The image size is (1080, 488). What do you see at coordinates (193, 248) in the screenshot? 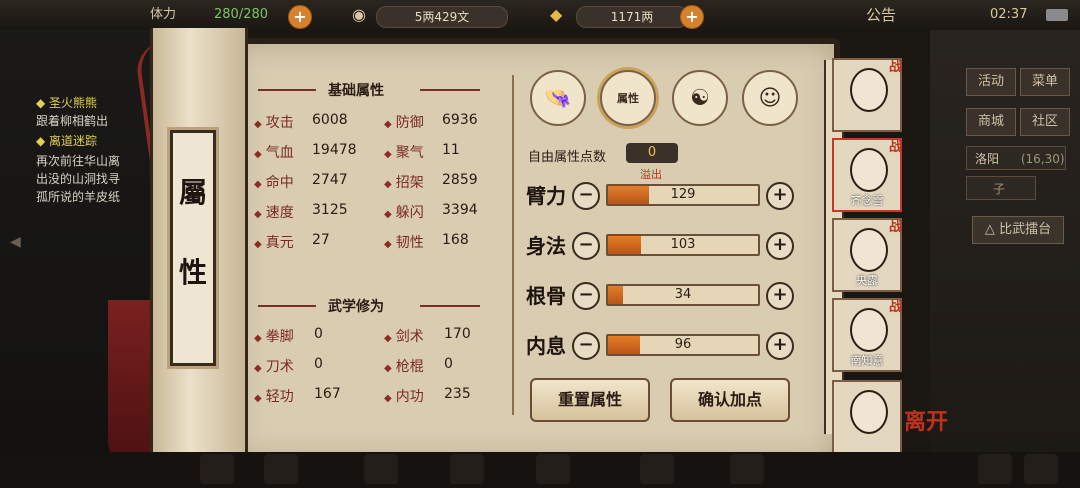
I see `title-plaque: 屬 性` at bounding box center [193, 248].